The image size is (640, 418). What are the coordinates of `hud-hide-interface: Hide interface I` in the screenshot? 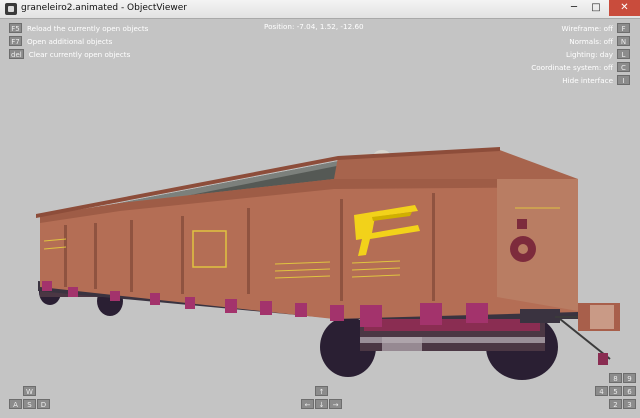 It's located at (596, 80).